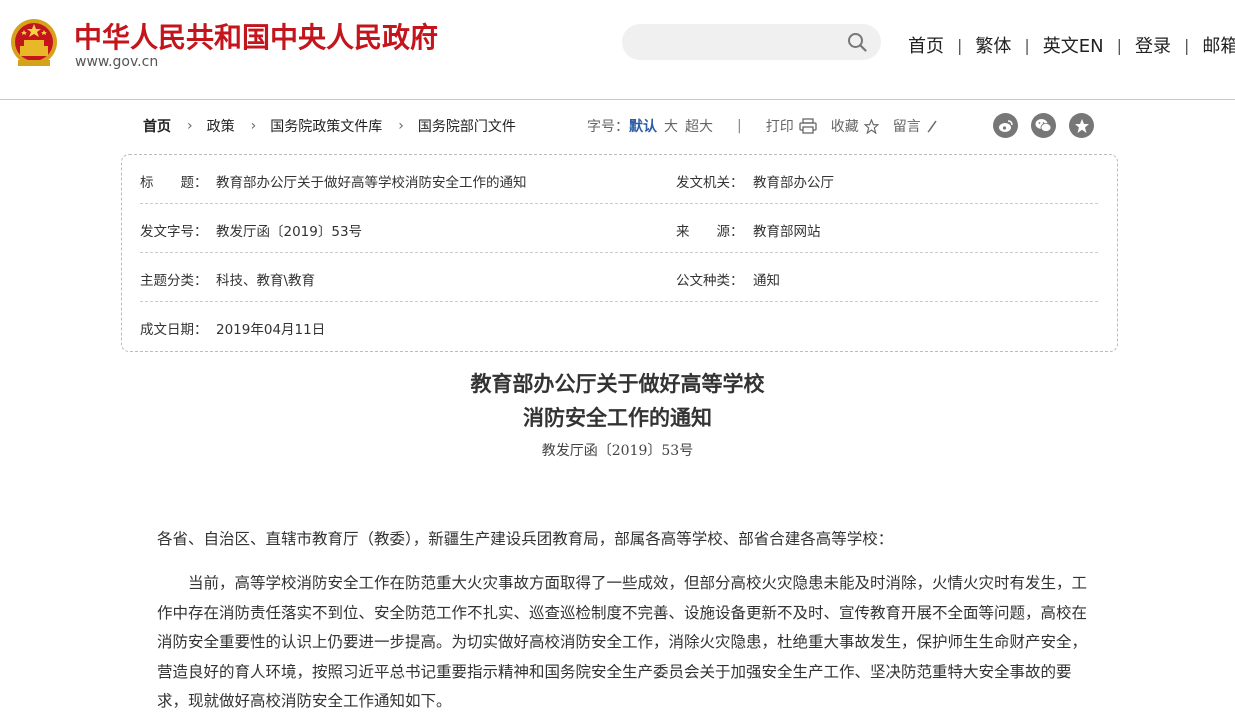 The image size is (1235, 721). What do you see at coordinates (289, 232) in the screenshot?
I see `docno-value: 教发厅函〔2019〕53号` at bounding box center [289, 232].